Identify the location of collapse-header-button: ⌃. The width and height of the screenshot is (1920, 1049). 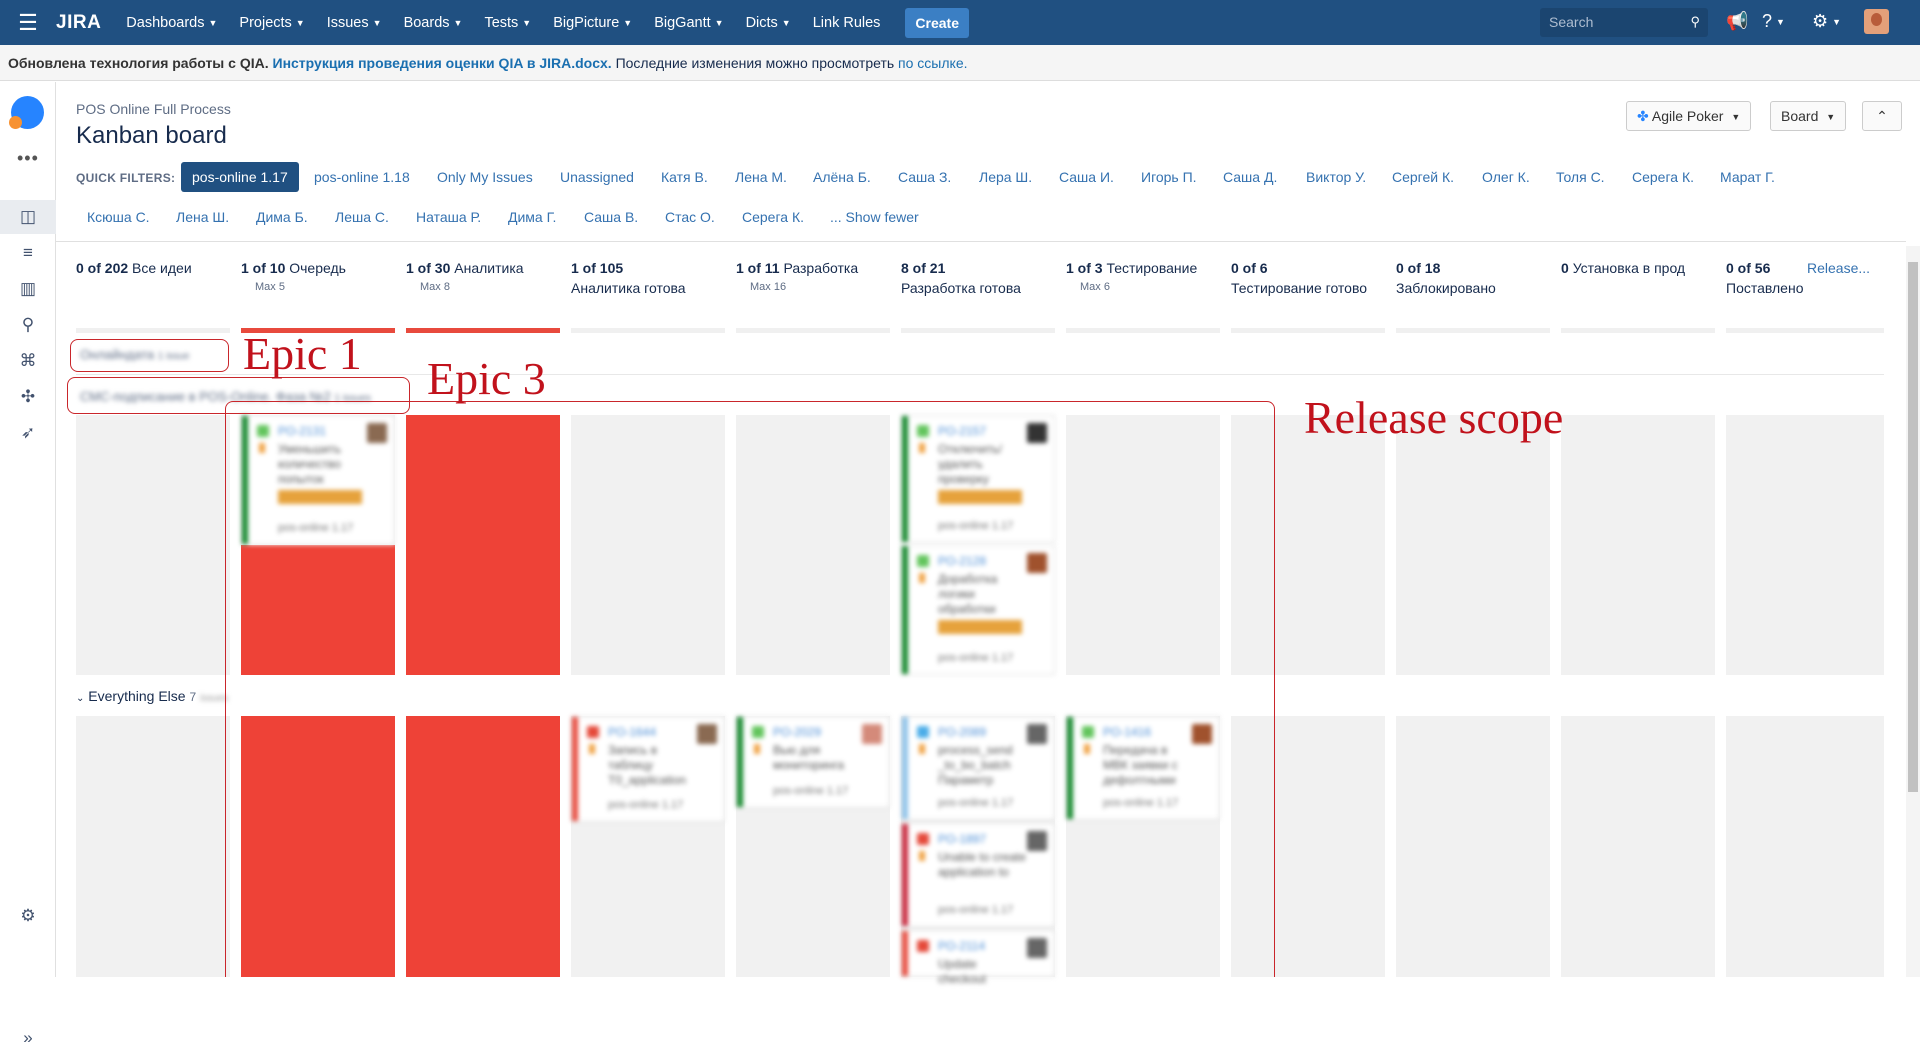
(1882, 116).